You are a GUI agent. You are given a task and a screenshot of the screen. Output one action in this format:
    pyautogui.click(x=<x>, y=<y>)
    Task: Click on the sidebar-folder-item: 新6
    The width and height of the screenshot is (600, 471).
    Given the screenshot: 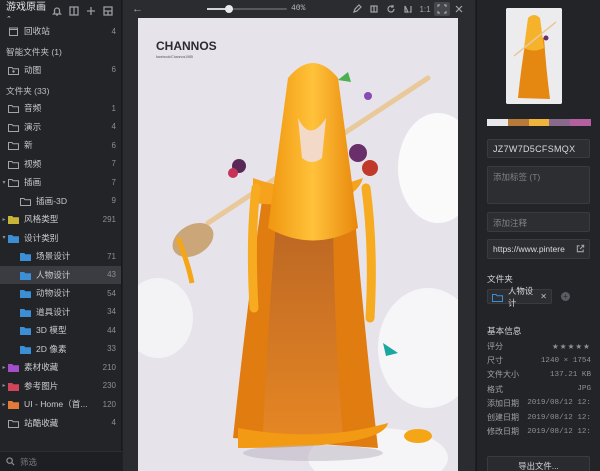 What is the action you would take?
    pyautogui.click(x=60, y=145)
    